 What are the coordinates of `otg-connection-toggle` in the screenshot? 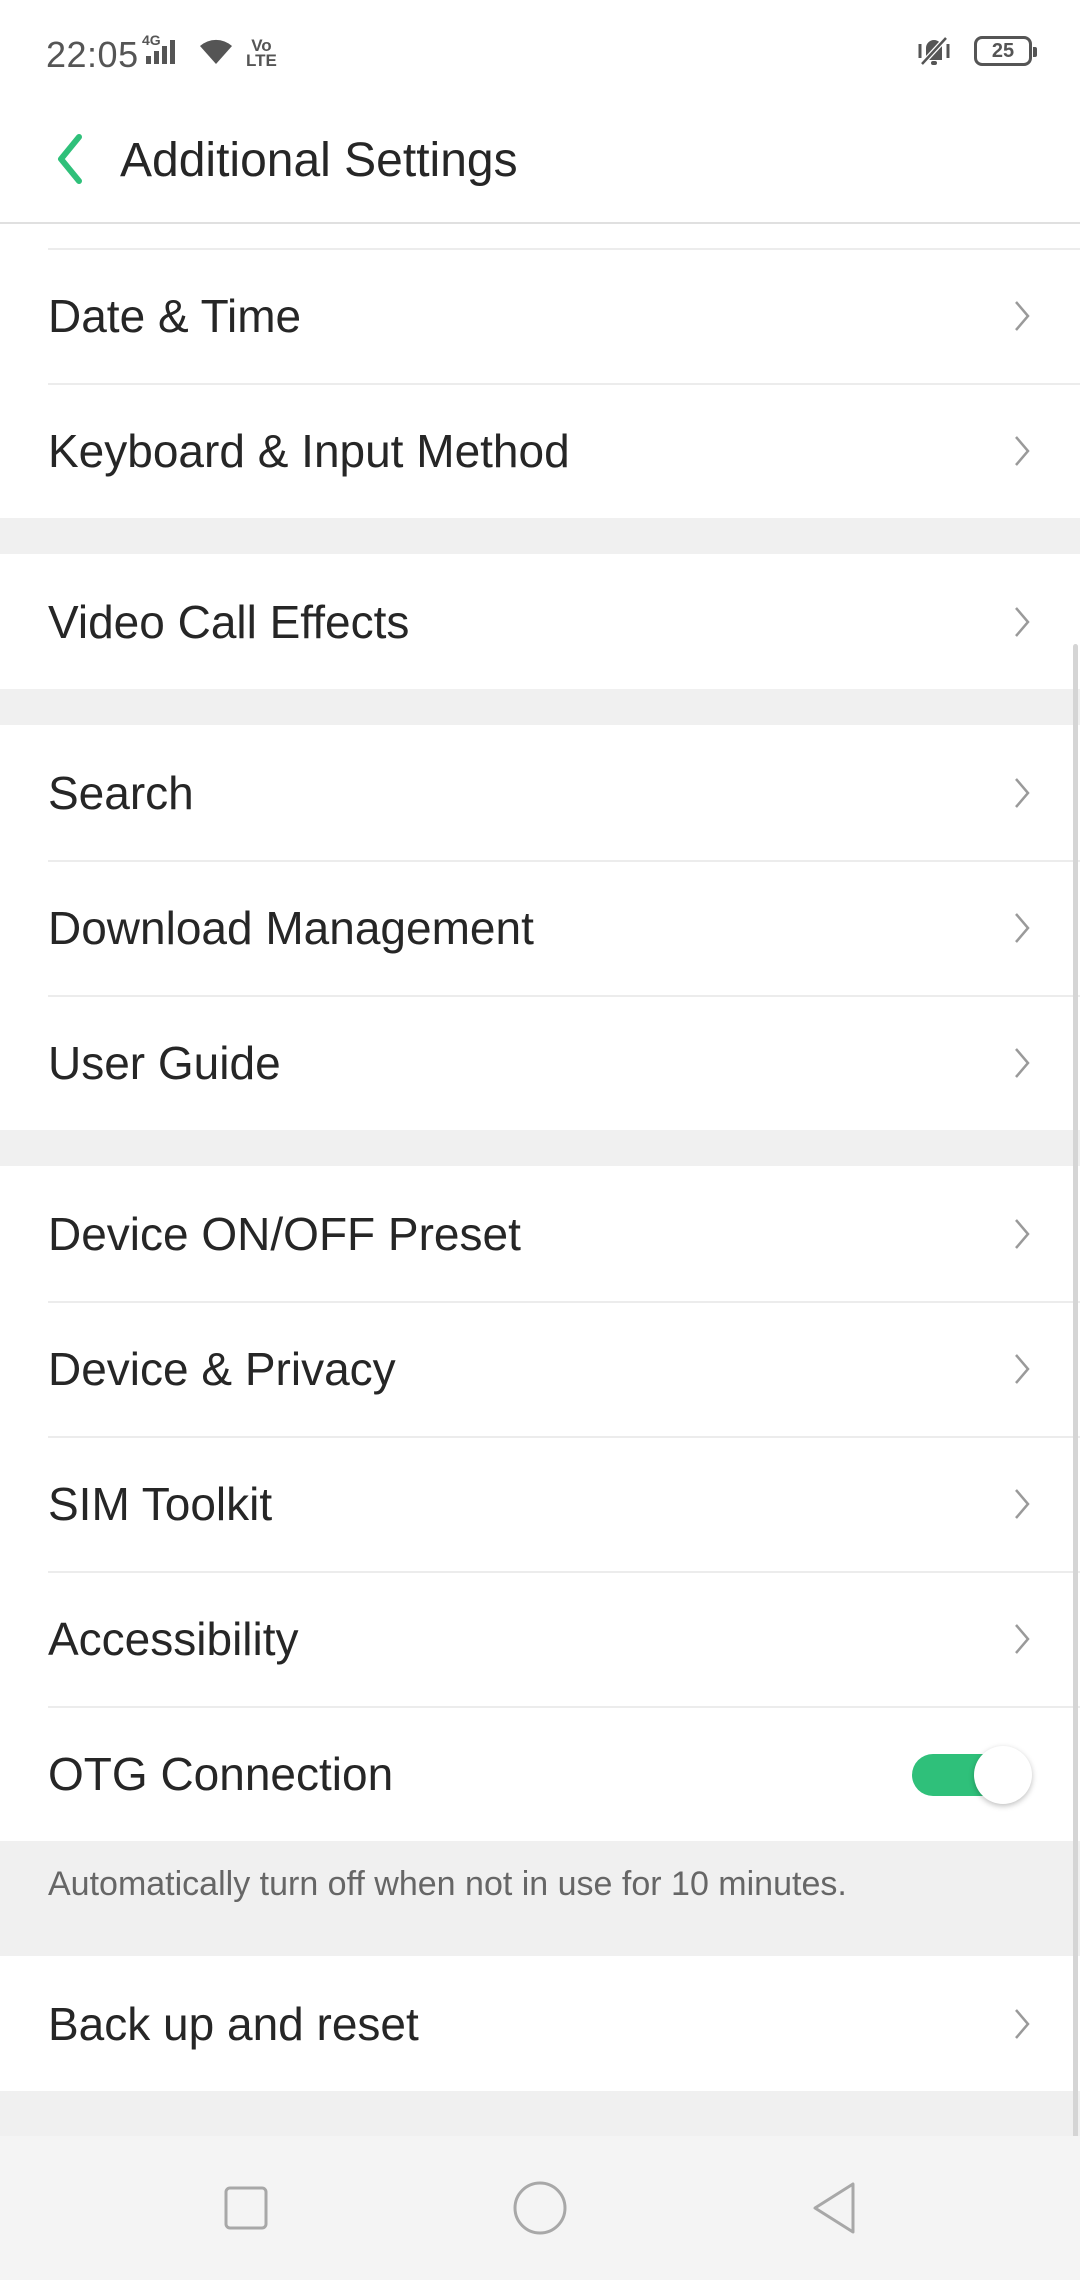 It's located at (972, 1774).